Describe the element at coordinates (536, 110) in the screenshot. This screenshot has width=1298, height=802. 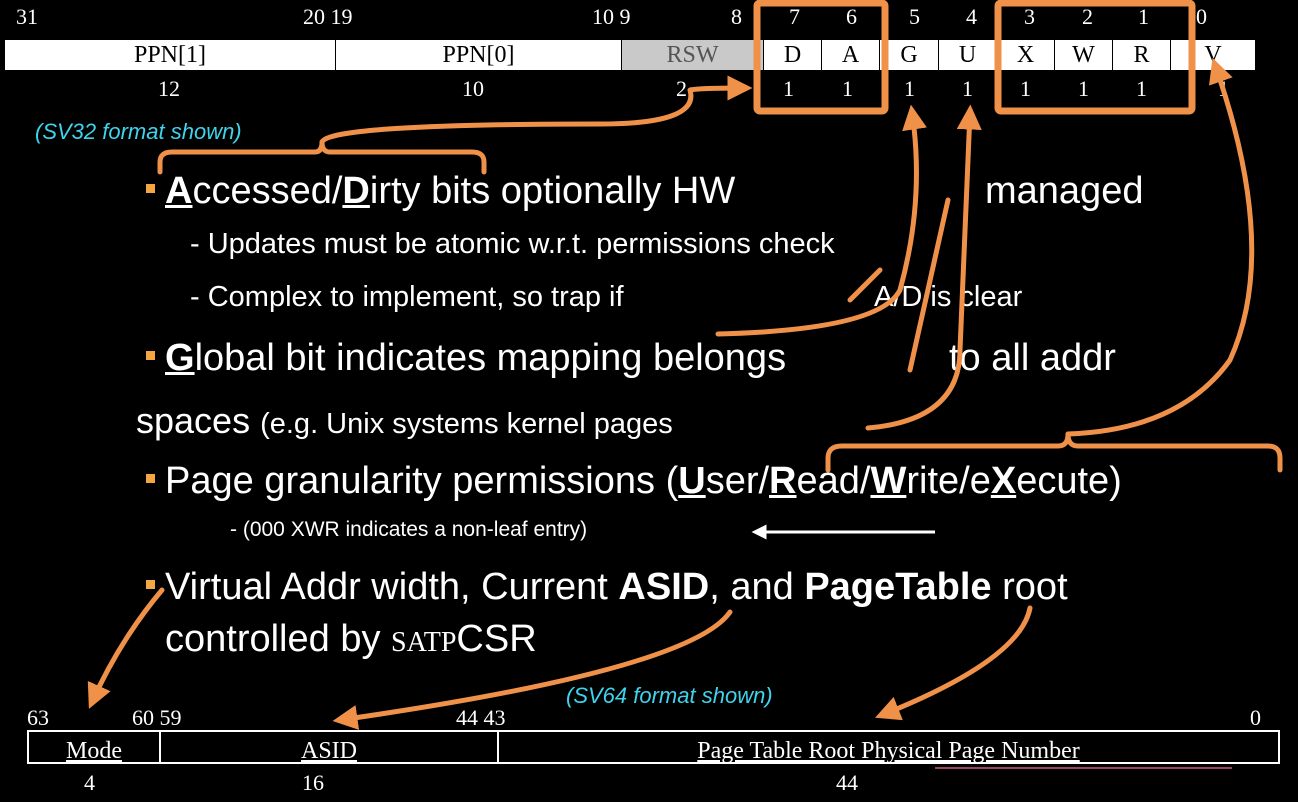
I see `ad-arrow` at that location.